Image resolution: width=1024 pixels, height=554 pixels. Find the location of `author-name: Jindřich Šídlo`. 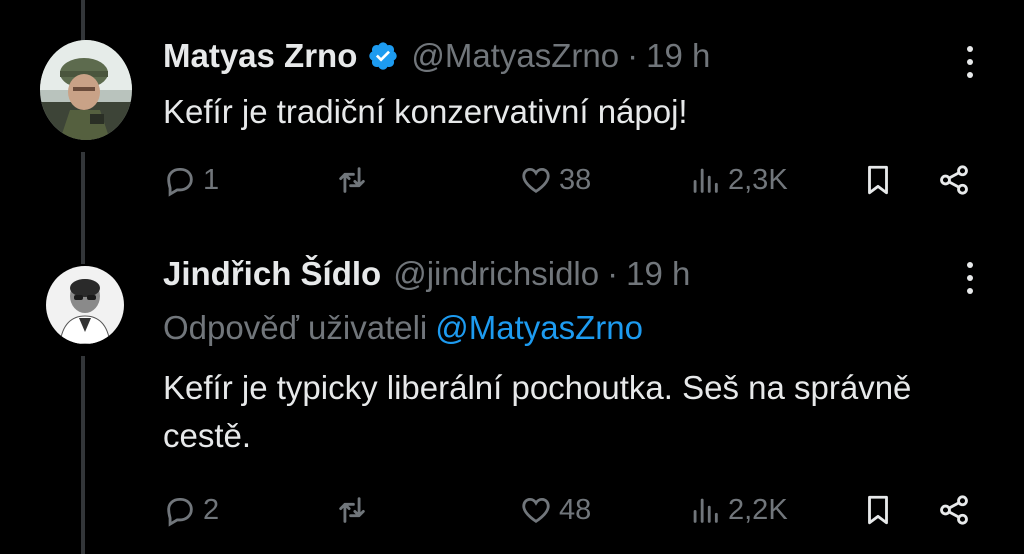

author-name: Jindřich Šídlo is located at coordinates (272, 274).